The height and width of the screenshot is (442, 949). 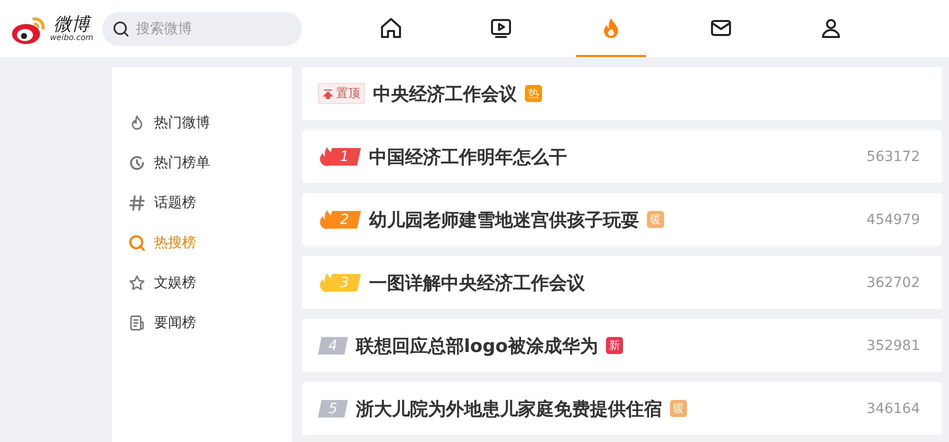 What do you see at coordinates (477, 283) in the screenshot?
I see `trend-title: 一图详解中央经济工作会议` at bounding box center [477, 283].